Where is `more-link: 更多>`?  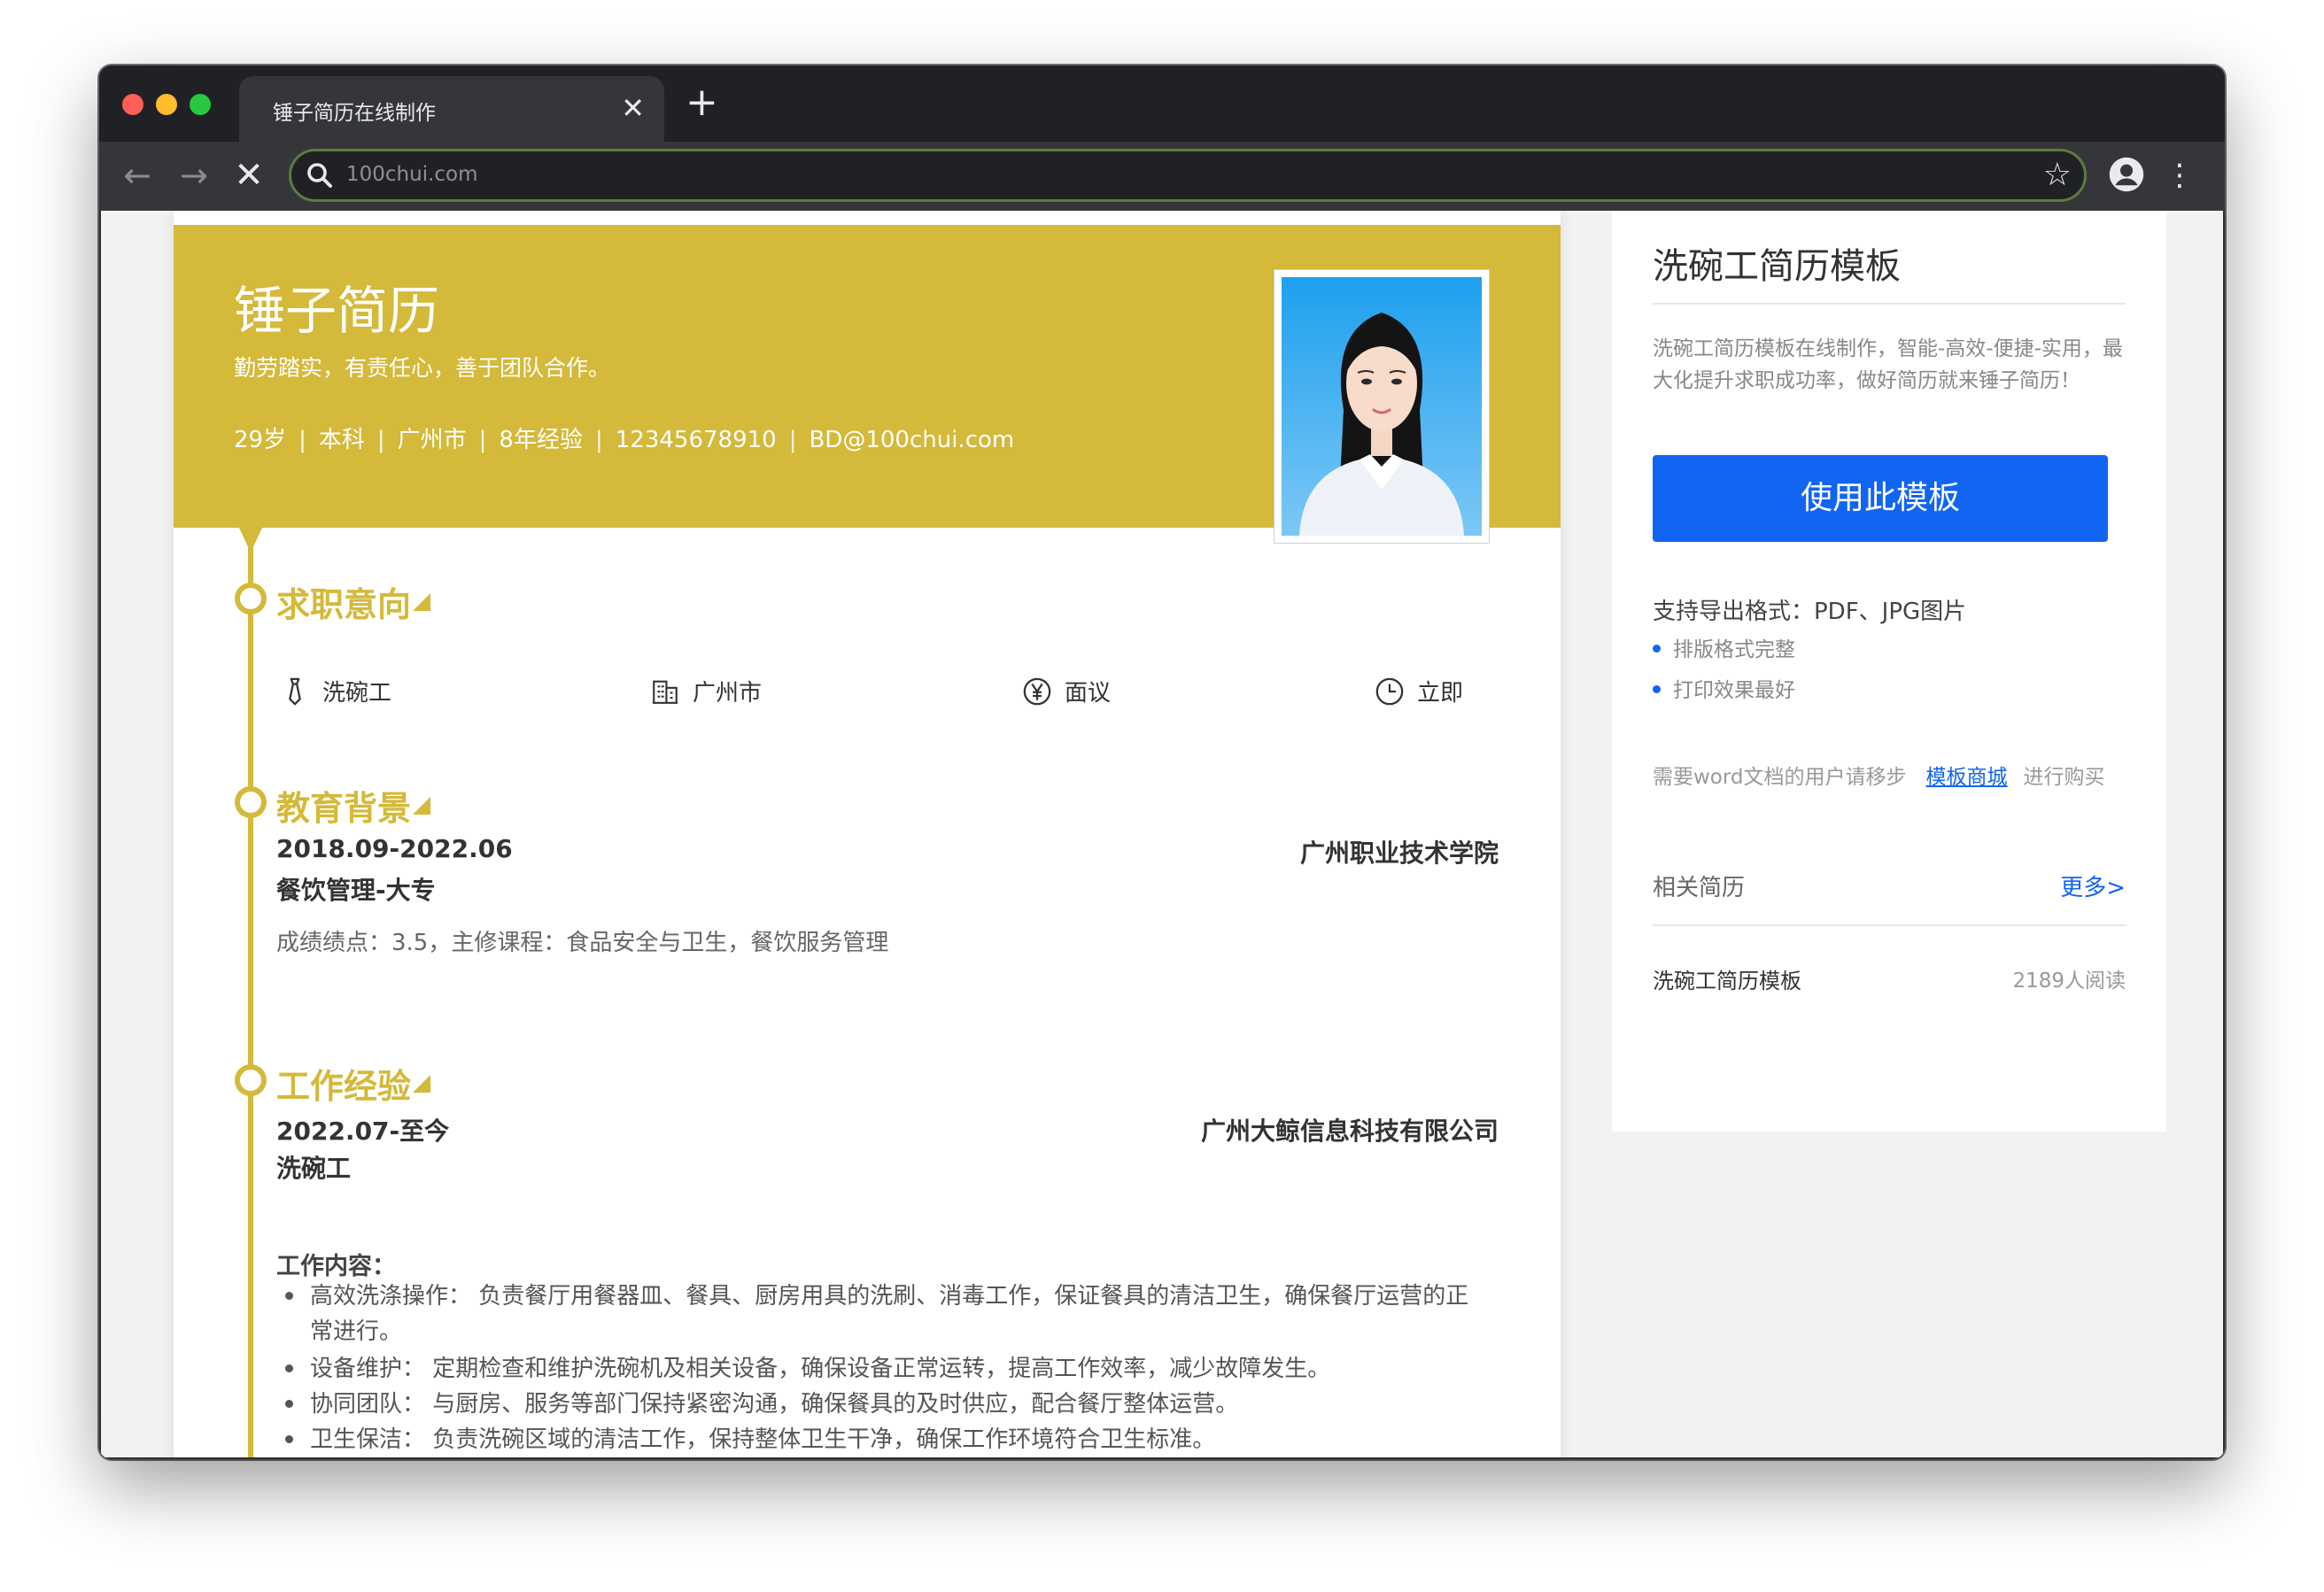
more-link: 更多> is located at coordinates (2093, 885).